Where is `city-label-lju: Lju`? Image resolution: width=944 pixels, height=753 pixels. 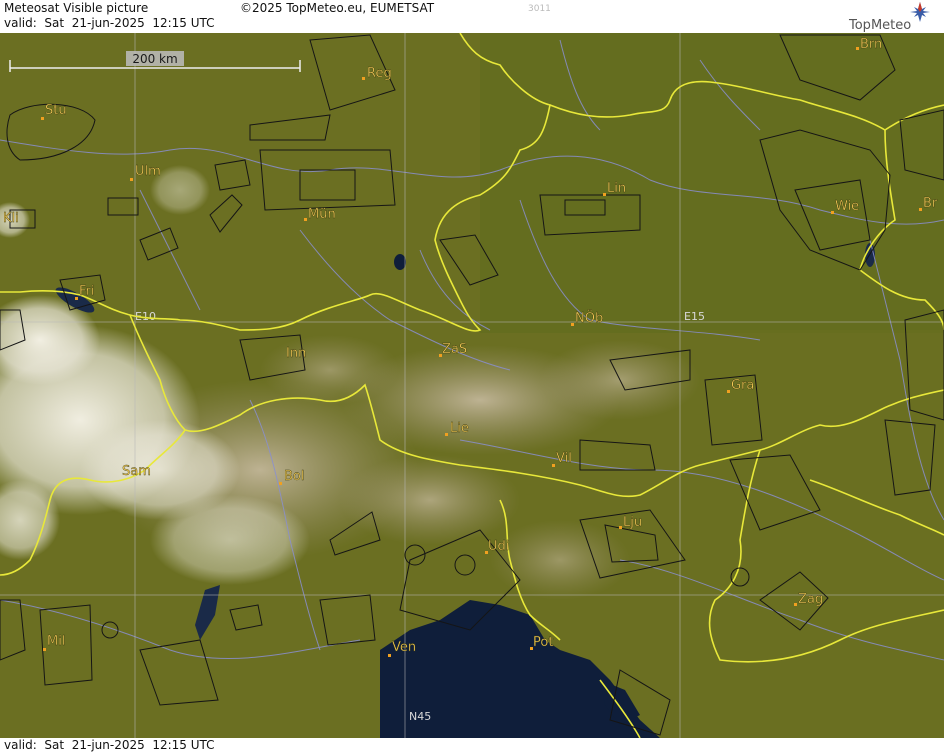
city-label-lju: Lju is located at coordinates (632, 522).